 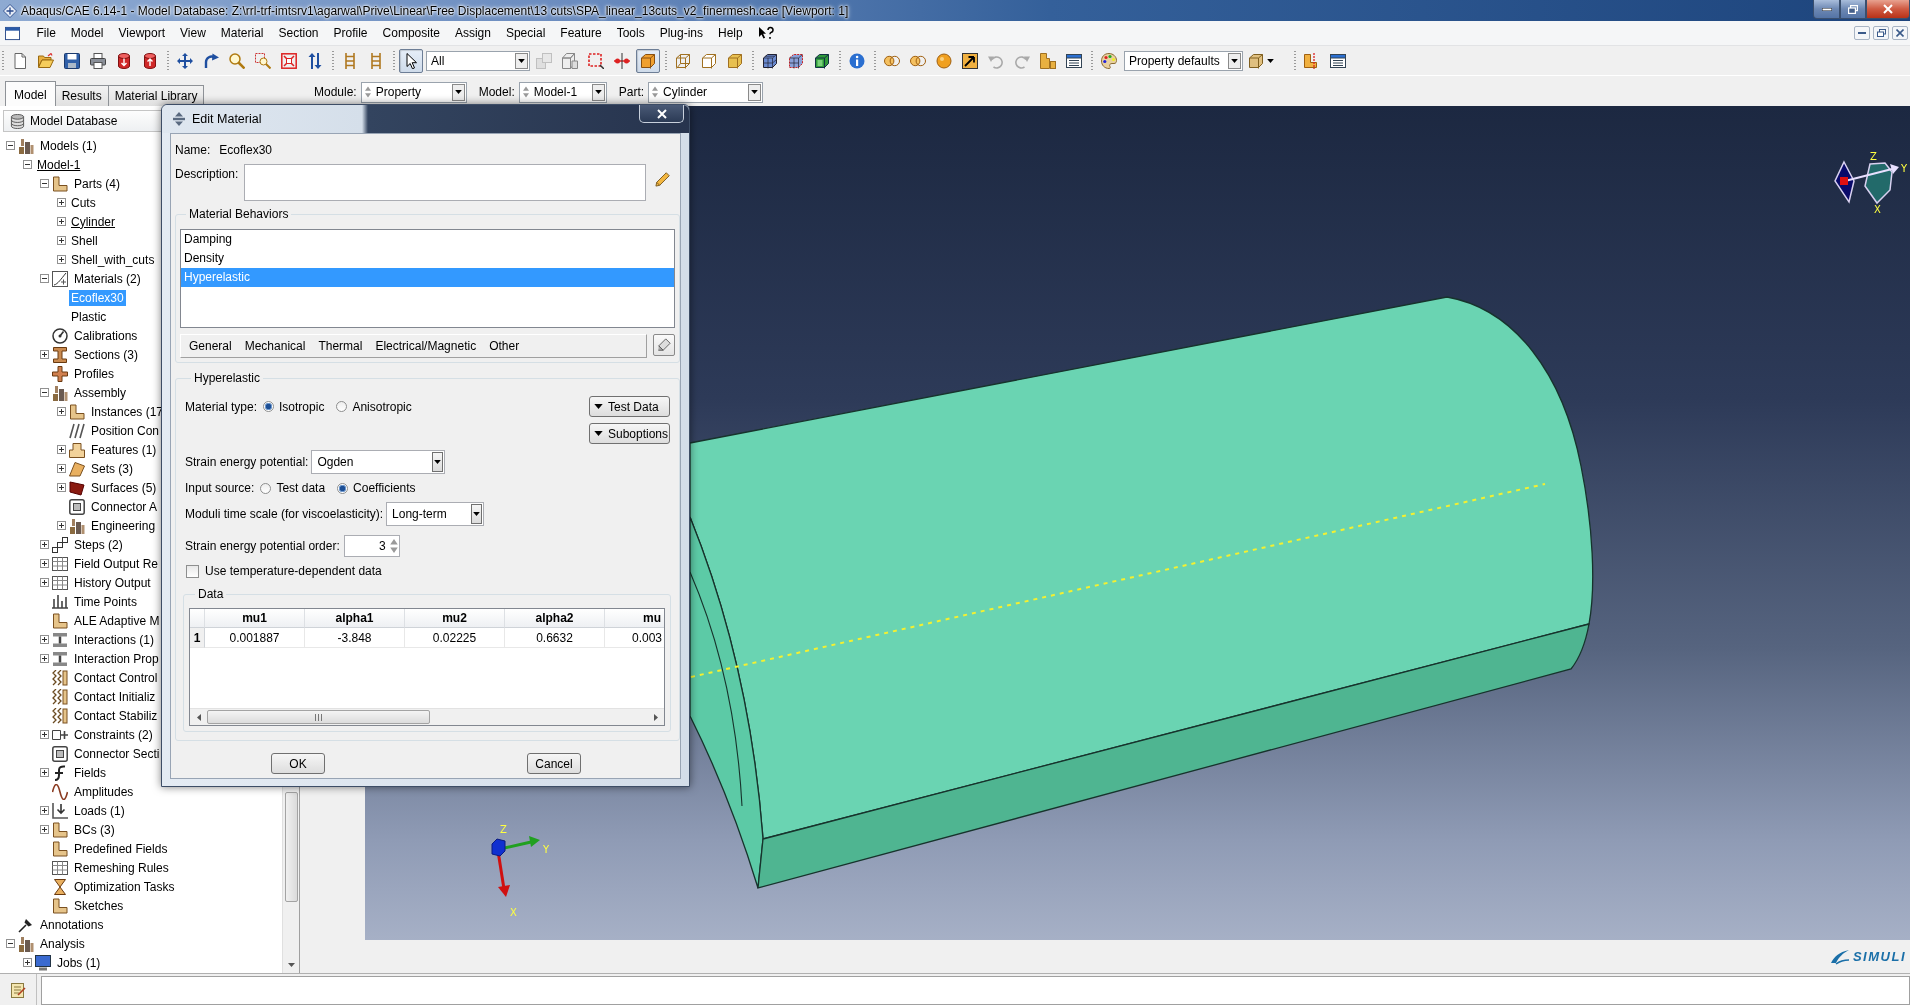 I want to click on horizontal-scrollbar, so click(x=427, y=716).